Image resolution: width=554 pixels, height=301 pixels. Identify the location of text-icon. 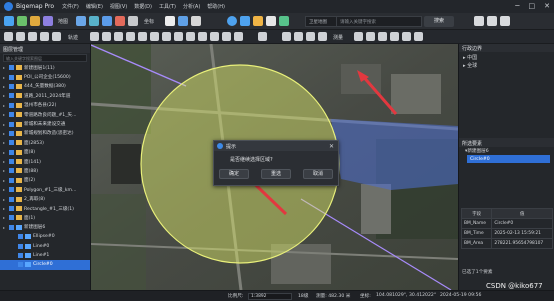
(202, 36).